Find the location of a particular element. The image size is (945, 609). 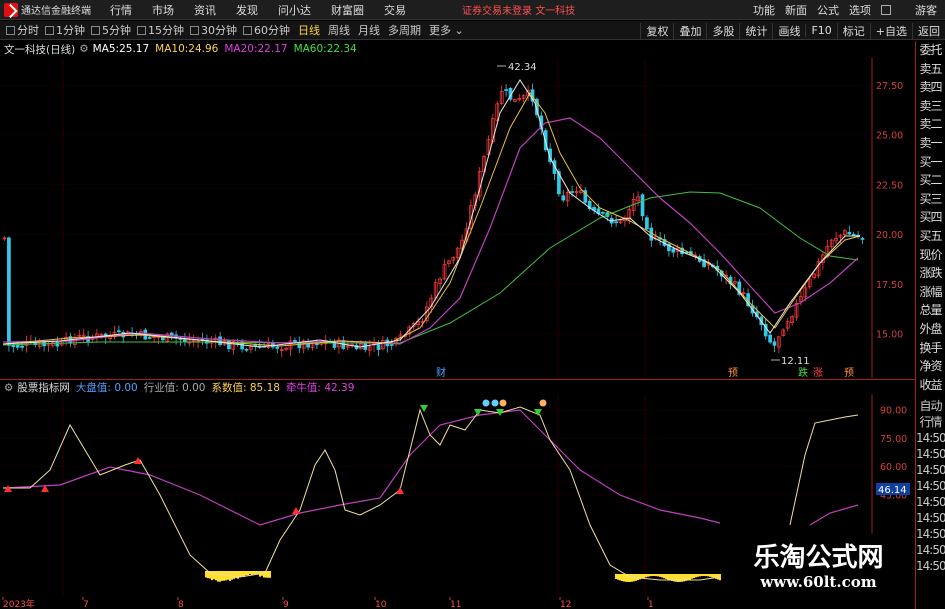

sidebar-item: 卖三 is located at coordinates (930, 106).